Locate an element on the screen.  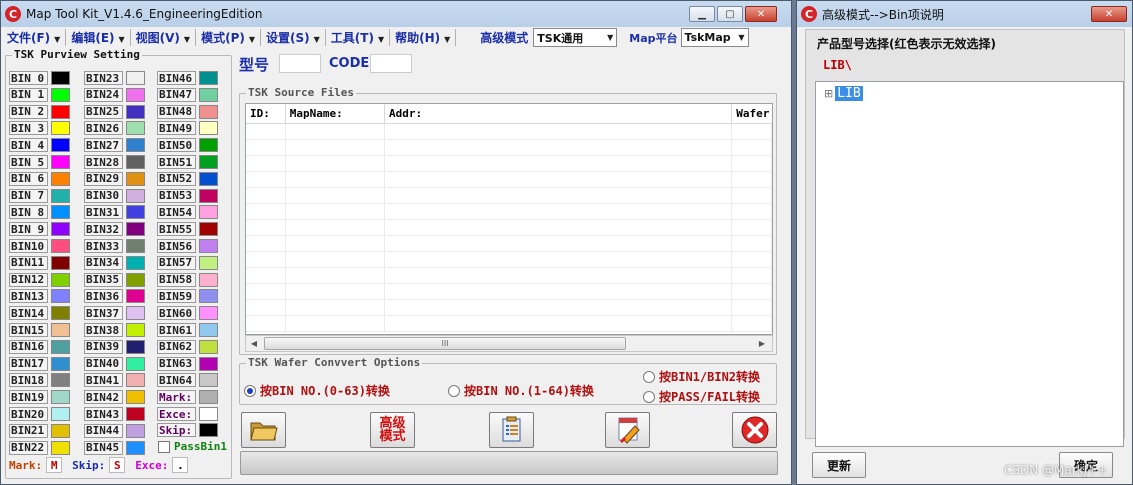
col-mapname-header: MapName: is located at coordinates (336, 113).